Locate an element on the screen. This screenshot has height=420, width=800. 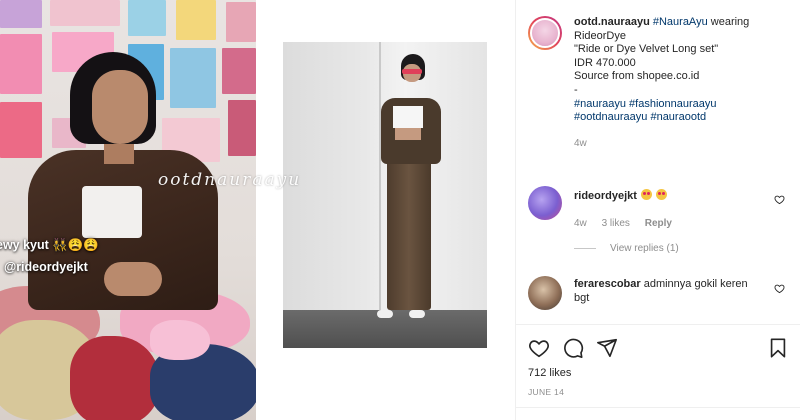
comment-username: rideordyejkt is located at coordinates (605, 196).